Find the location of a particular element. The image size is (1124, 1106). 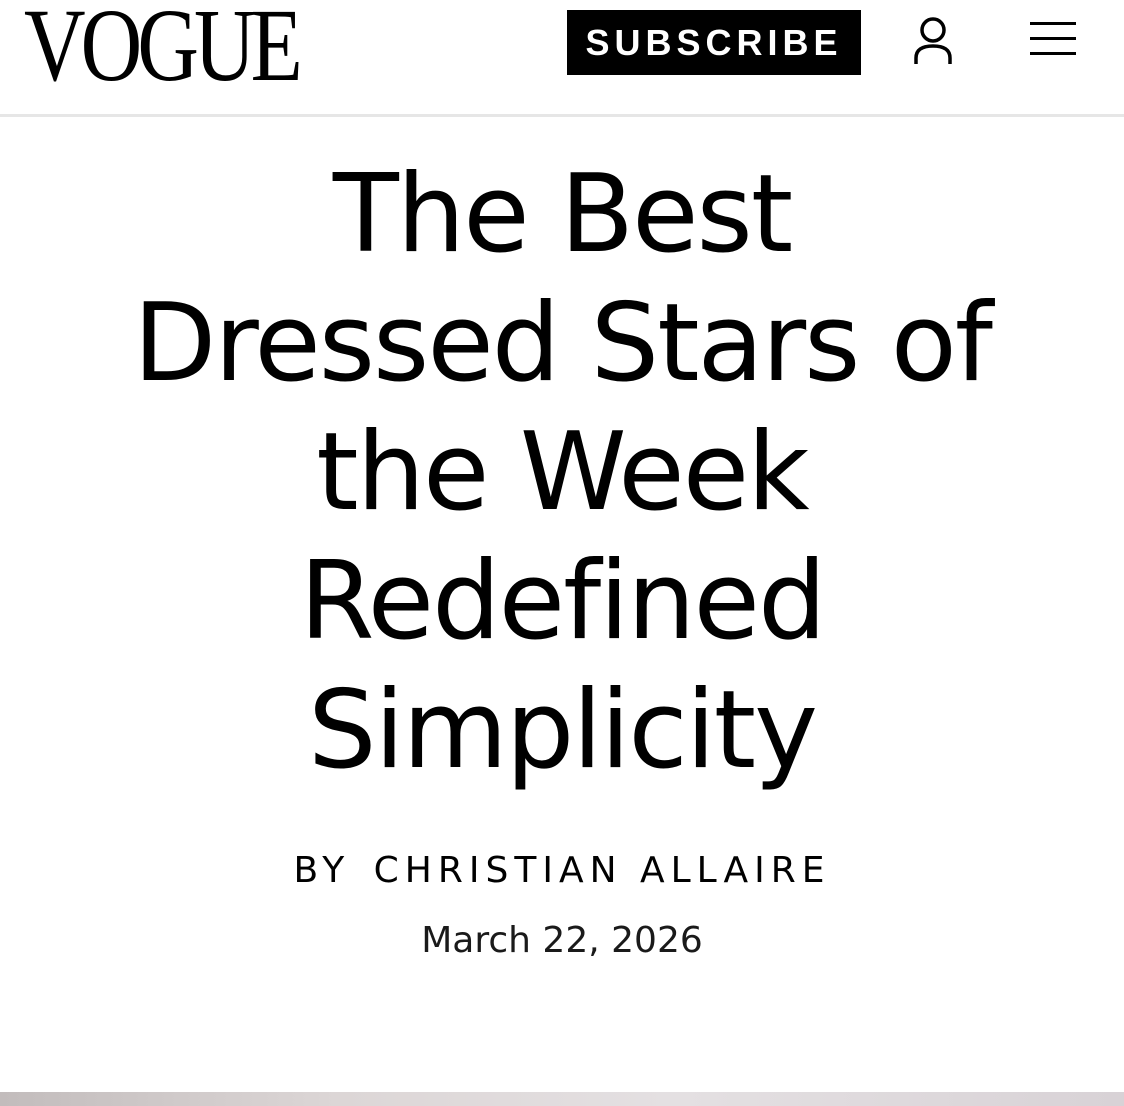

headline-line: the Week is located at coordinates (562, 472).